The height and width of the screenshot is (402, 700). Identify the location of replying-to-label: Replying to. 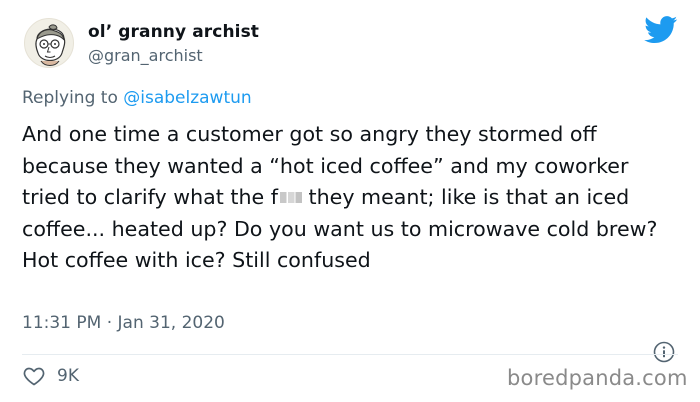
(70, 98).